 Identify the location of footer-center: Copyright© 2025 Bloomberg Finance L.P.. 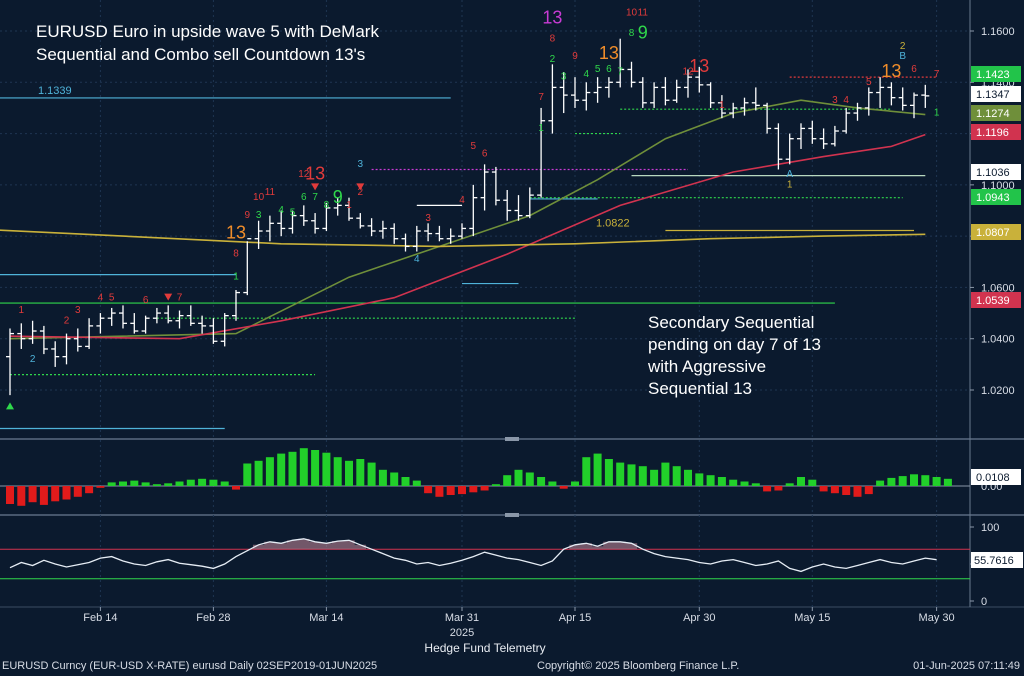
(638, 666).